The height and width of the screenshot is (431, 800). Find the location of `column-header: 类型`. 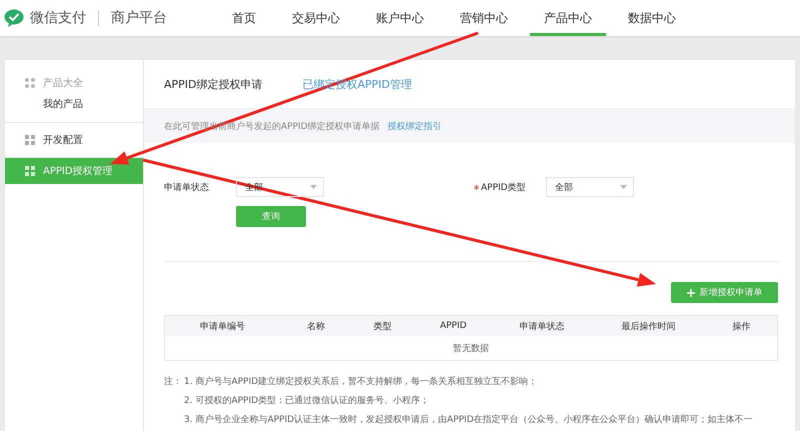

column-header: 类型 is located at coordinates (382, 326).